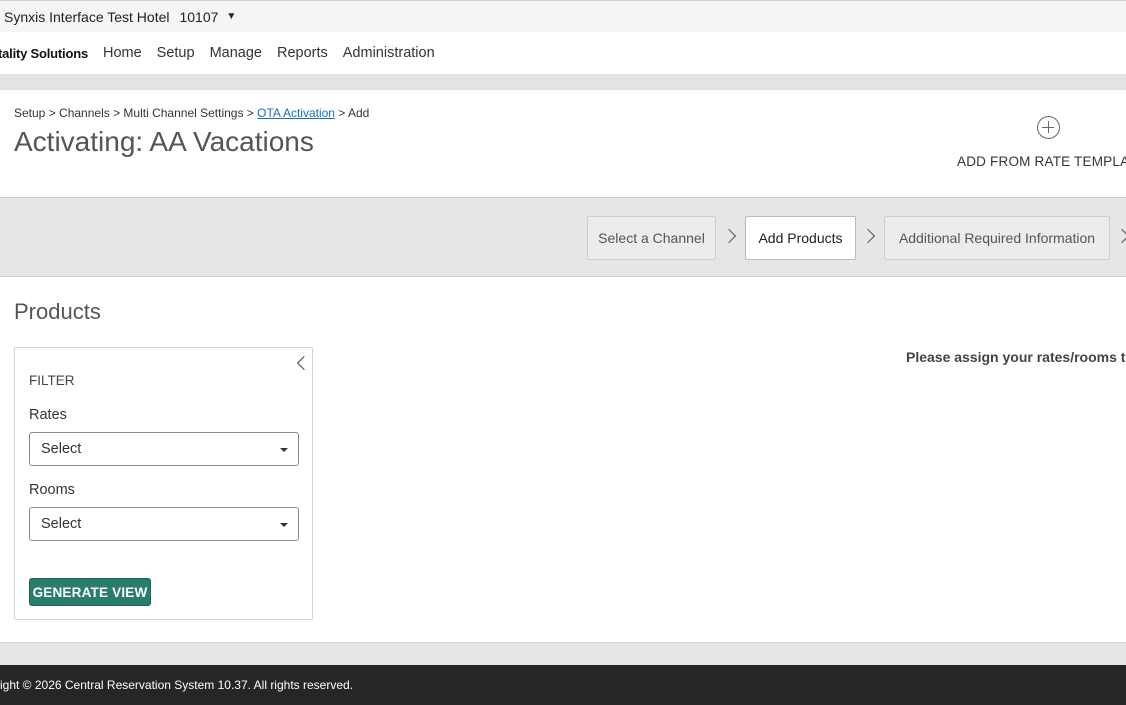 This screenshot has width=1126, height=705. Describe the element at coordinates (164, 141) in the screenshot. I see `page-title: Activating: AA Vacations` at that location.